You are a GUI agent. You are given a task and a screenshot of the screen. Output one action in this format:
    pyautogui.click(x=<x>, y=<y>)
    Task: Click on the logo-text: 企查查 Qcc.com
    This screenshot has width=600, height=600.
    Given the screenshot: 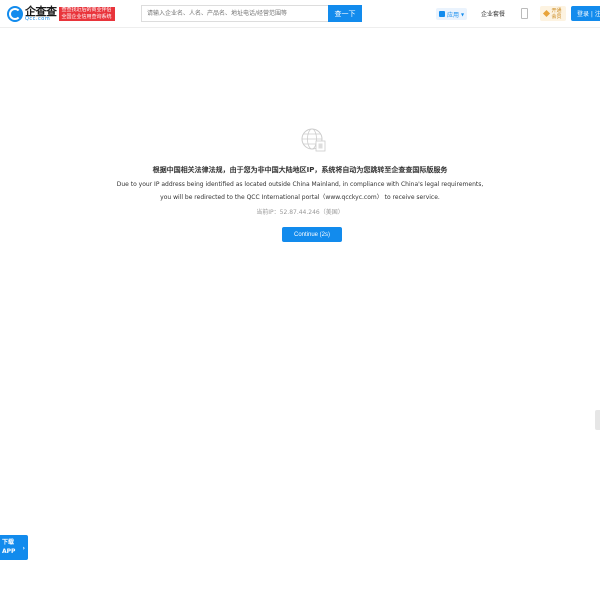 What is the action you would take?
    pyautogui.click(x=41, y=14)
    